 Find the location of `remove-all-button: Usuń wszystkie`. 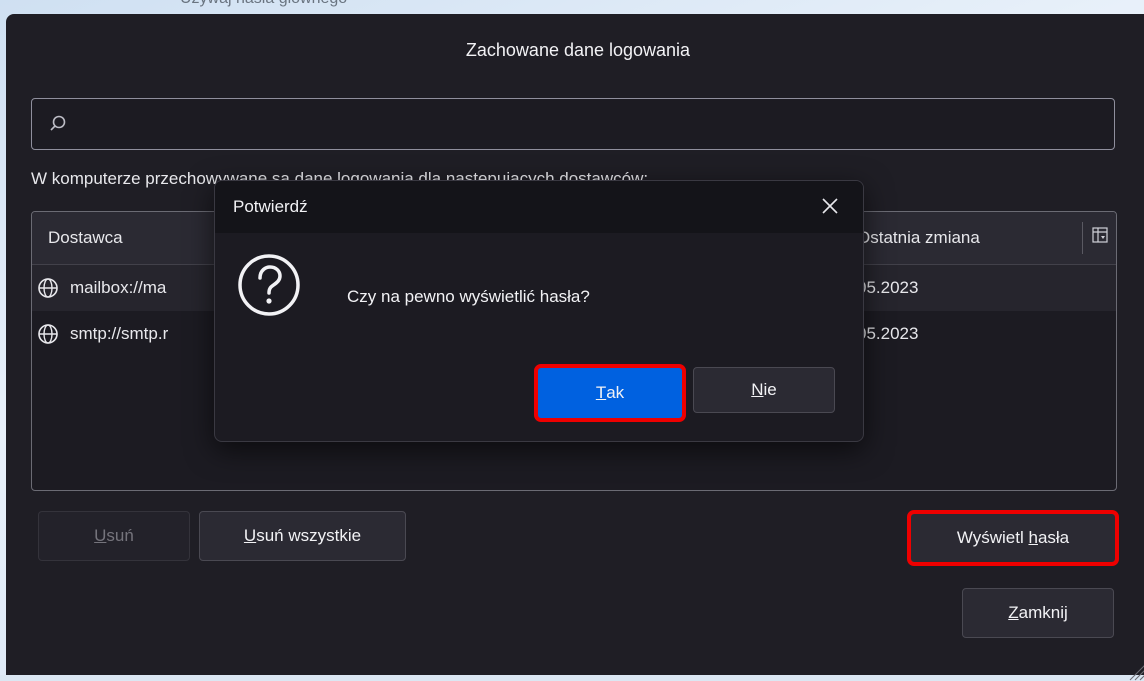

remove-all-button: Usuń wszystkie is located at coordinates (302, 536).